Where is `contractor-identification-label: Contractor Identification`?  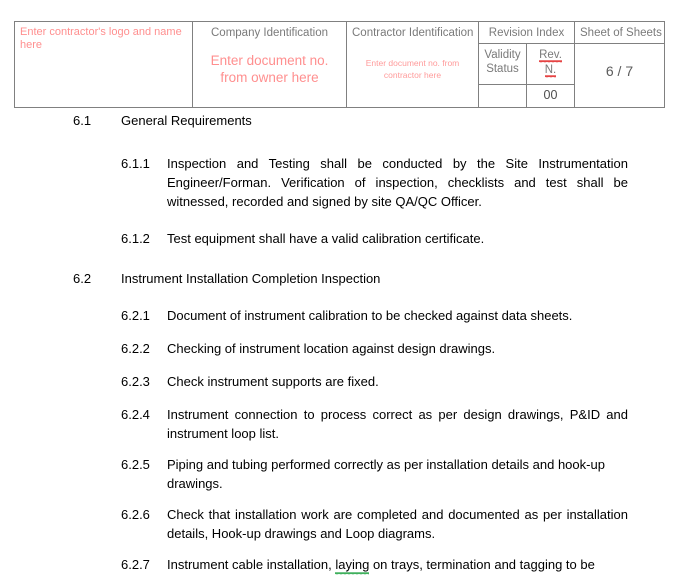 contractor-identification-label: Contractor Identification is located at coordinates (413, 33).